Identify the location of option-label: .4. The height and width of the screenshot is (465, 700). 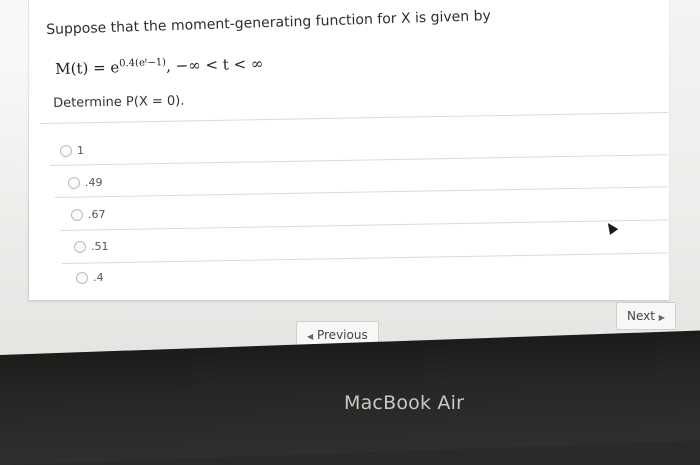
(98, 277).